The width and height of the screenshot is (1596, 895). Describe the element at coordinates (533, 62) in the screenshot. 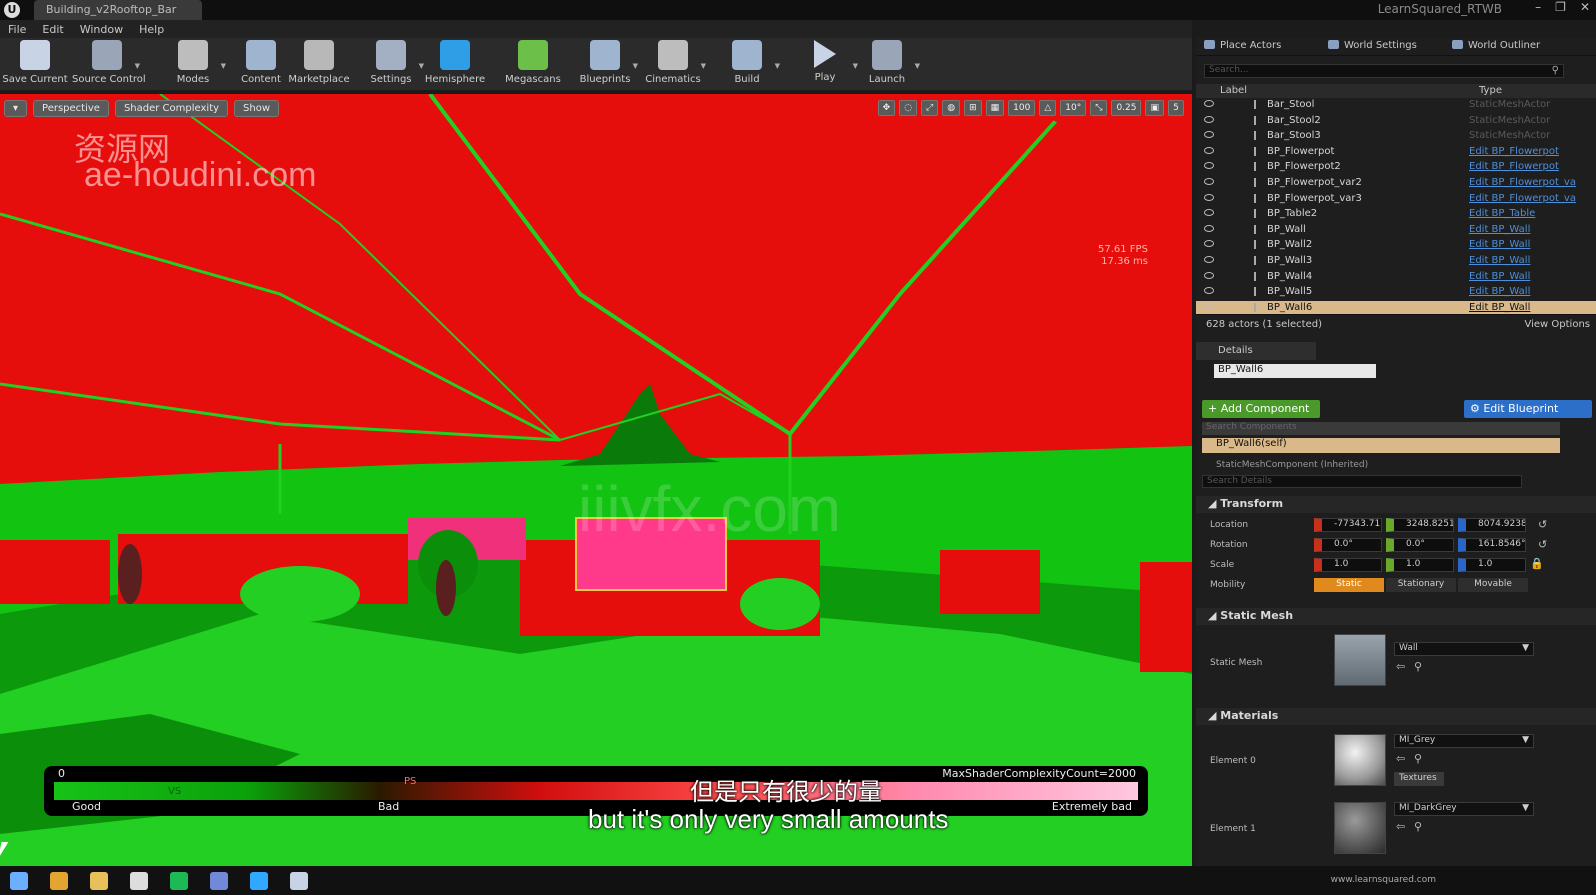

I see `megascans-button: Megascans` at that location.